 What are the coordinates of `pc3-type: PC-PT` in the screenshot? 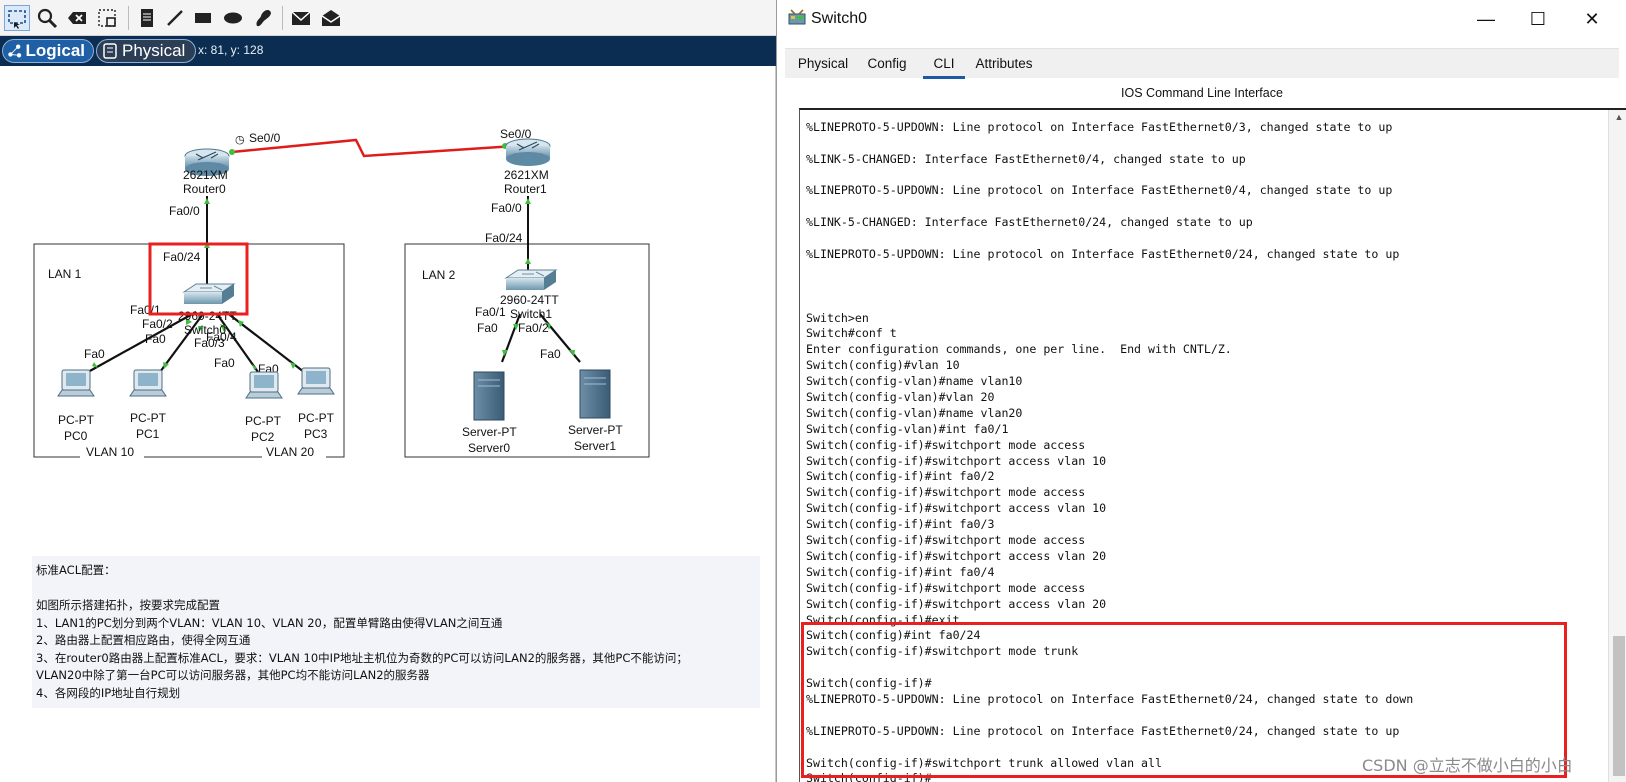 It's located at (316, 418).